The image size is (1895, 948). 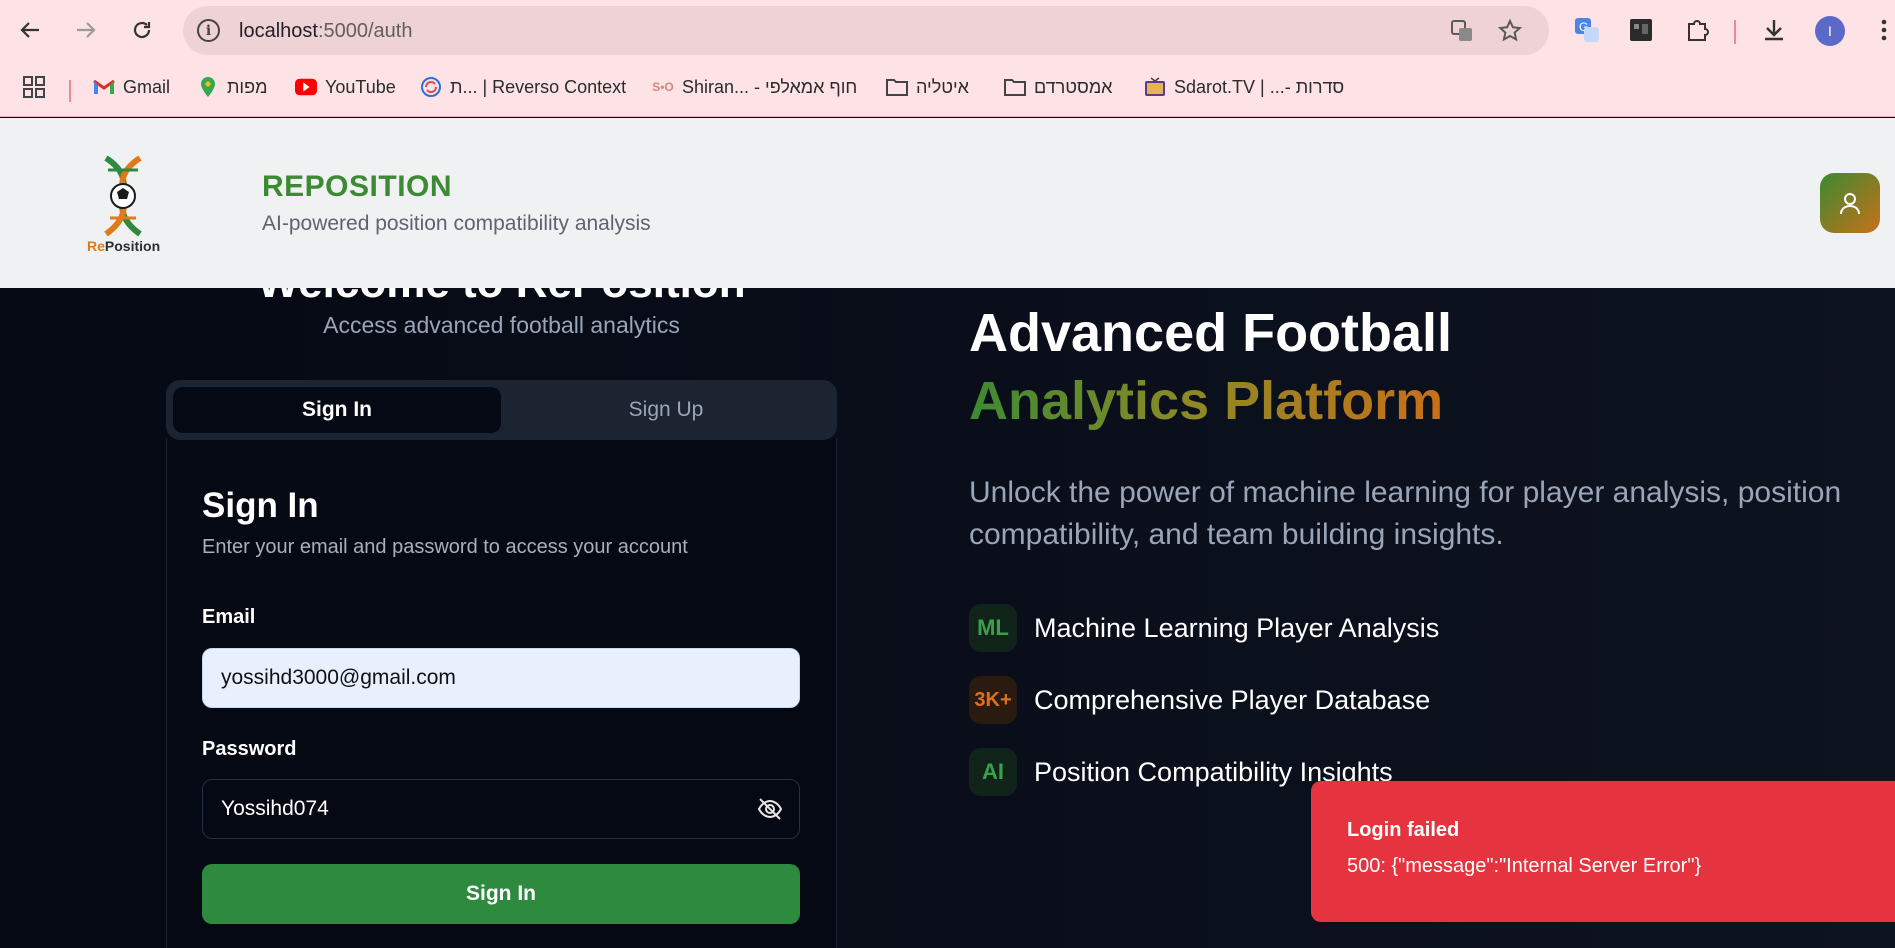 What do you see at coordinates (993, 628) in the screenshot?
I see `ml-badge: ML` at bounding box center [993, 628].